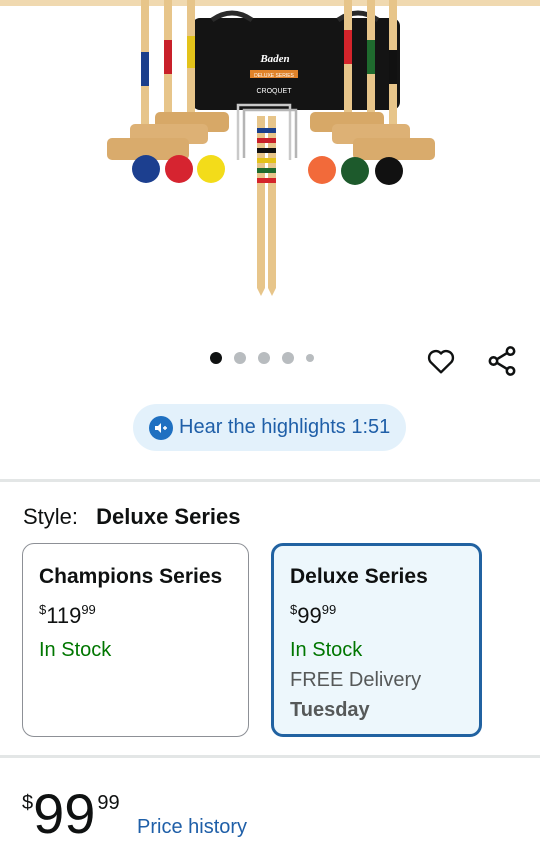 The height and width of the screenshot is (850, 540). What do you see at coordinates (285, 427) in the screenshot?
I see `hear-highlights-label: Hear the highlights 1:51` at bounding box center [285, 427].